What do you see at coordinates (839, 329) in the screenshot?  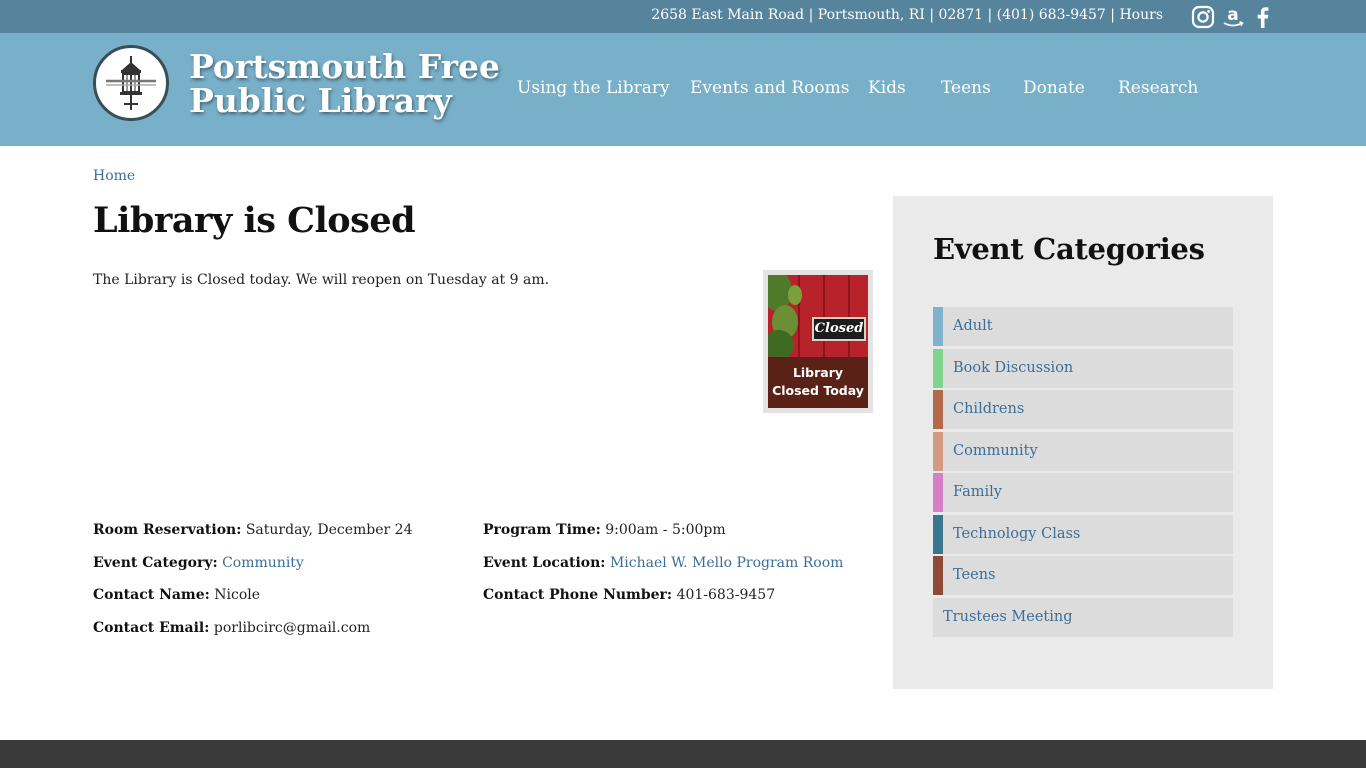 I see `closed-sign: Closed` at bounding box center [839, 329].